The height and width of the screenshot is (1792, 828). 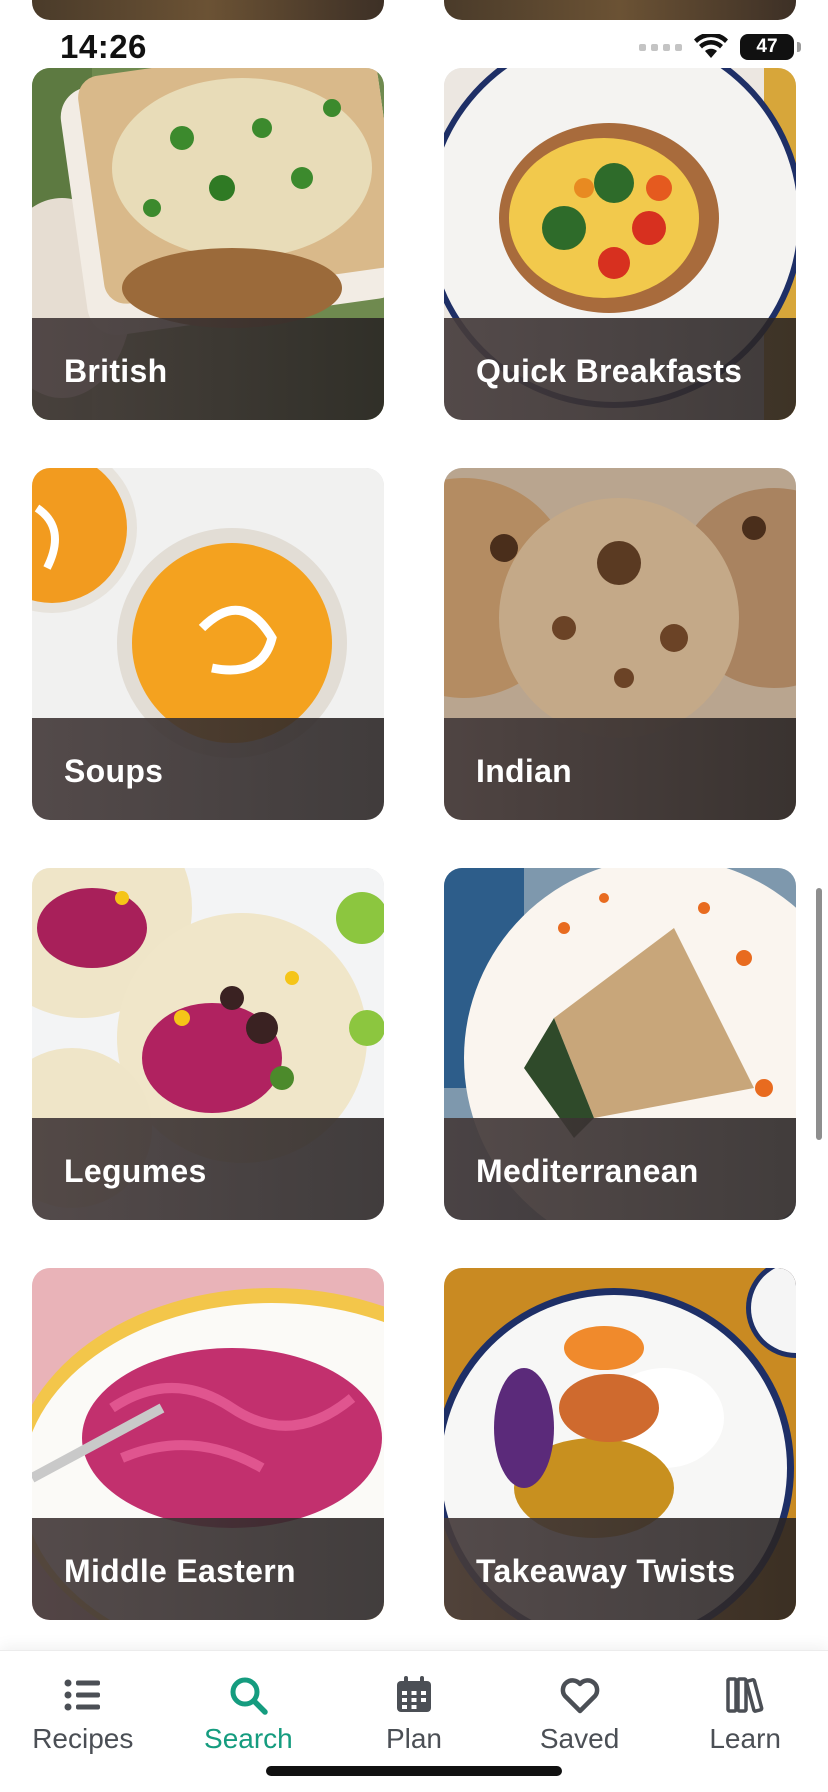 I want to click on category-label: British, so click(x=116, y=371).